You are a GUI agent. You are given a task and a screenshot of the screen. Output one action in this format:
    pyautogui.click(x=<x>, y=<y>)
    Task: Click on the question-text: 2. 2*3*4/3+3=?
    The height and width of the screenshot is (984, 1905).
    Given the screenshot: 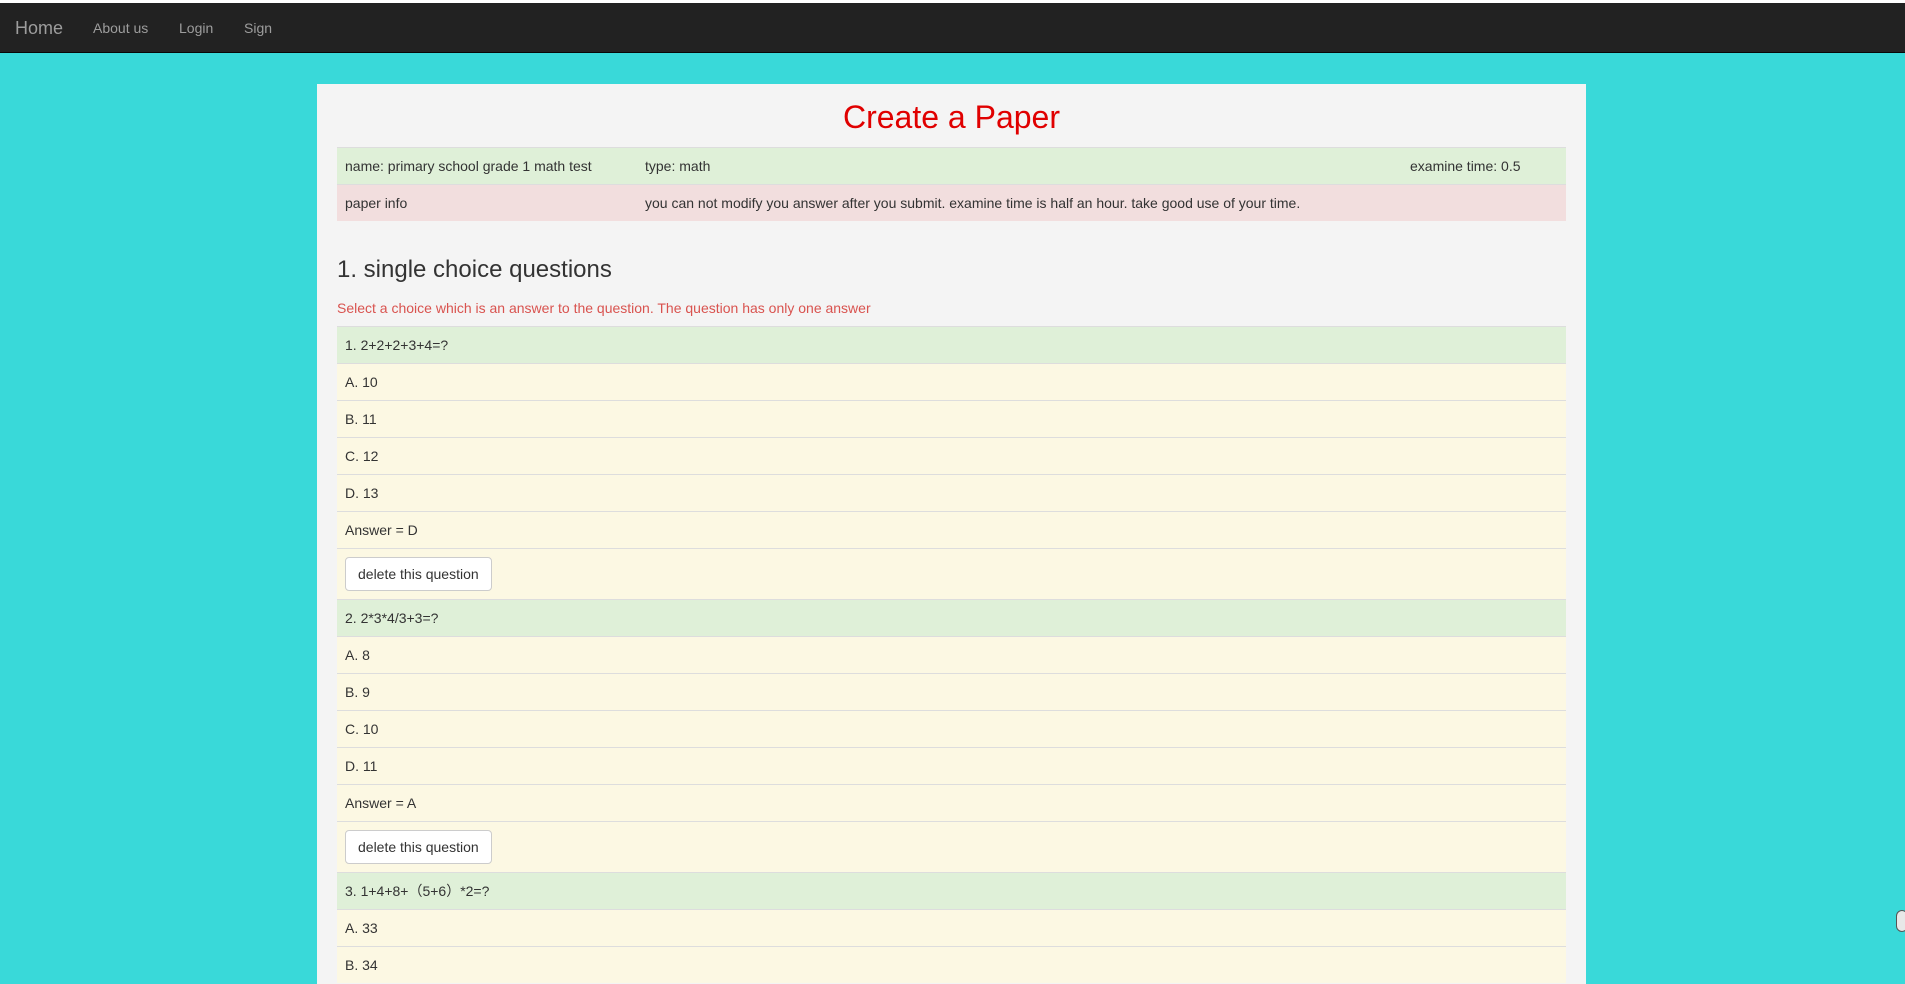 What is the action you would take?
    pyautogui.click(x=392, y=618)
    